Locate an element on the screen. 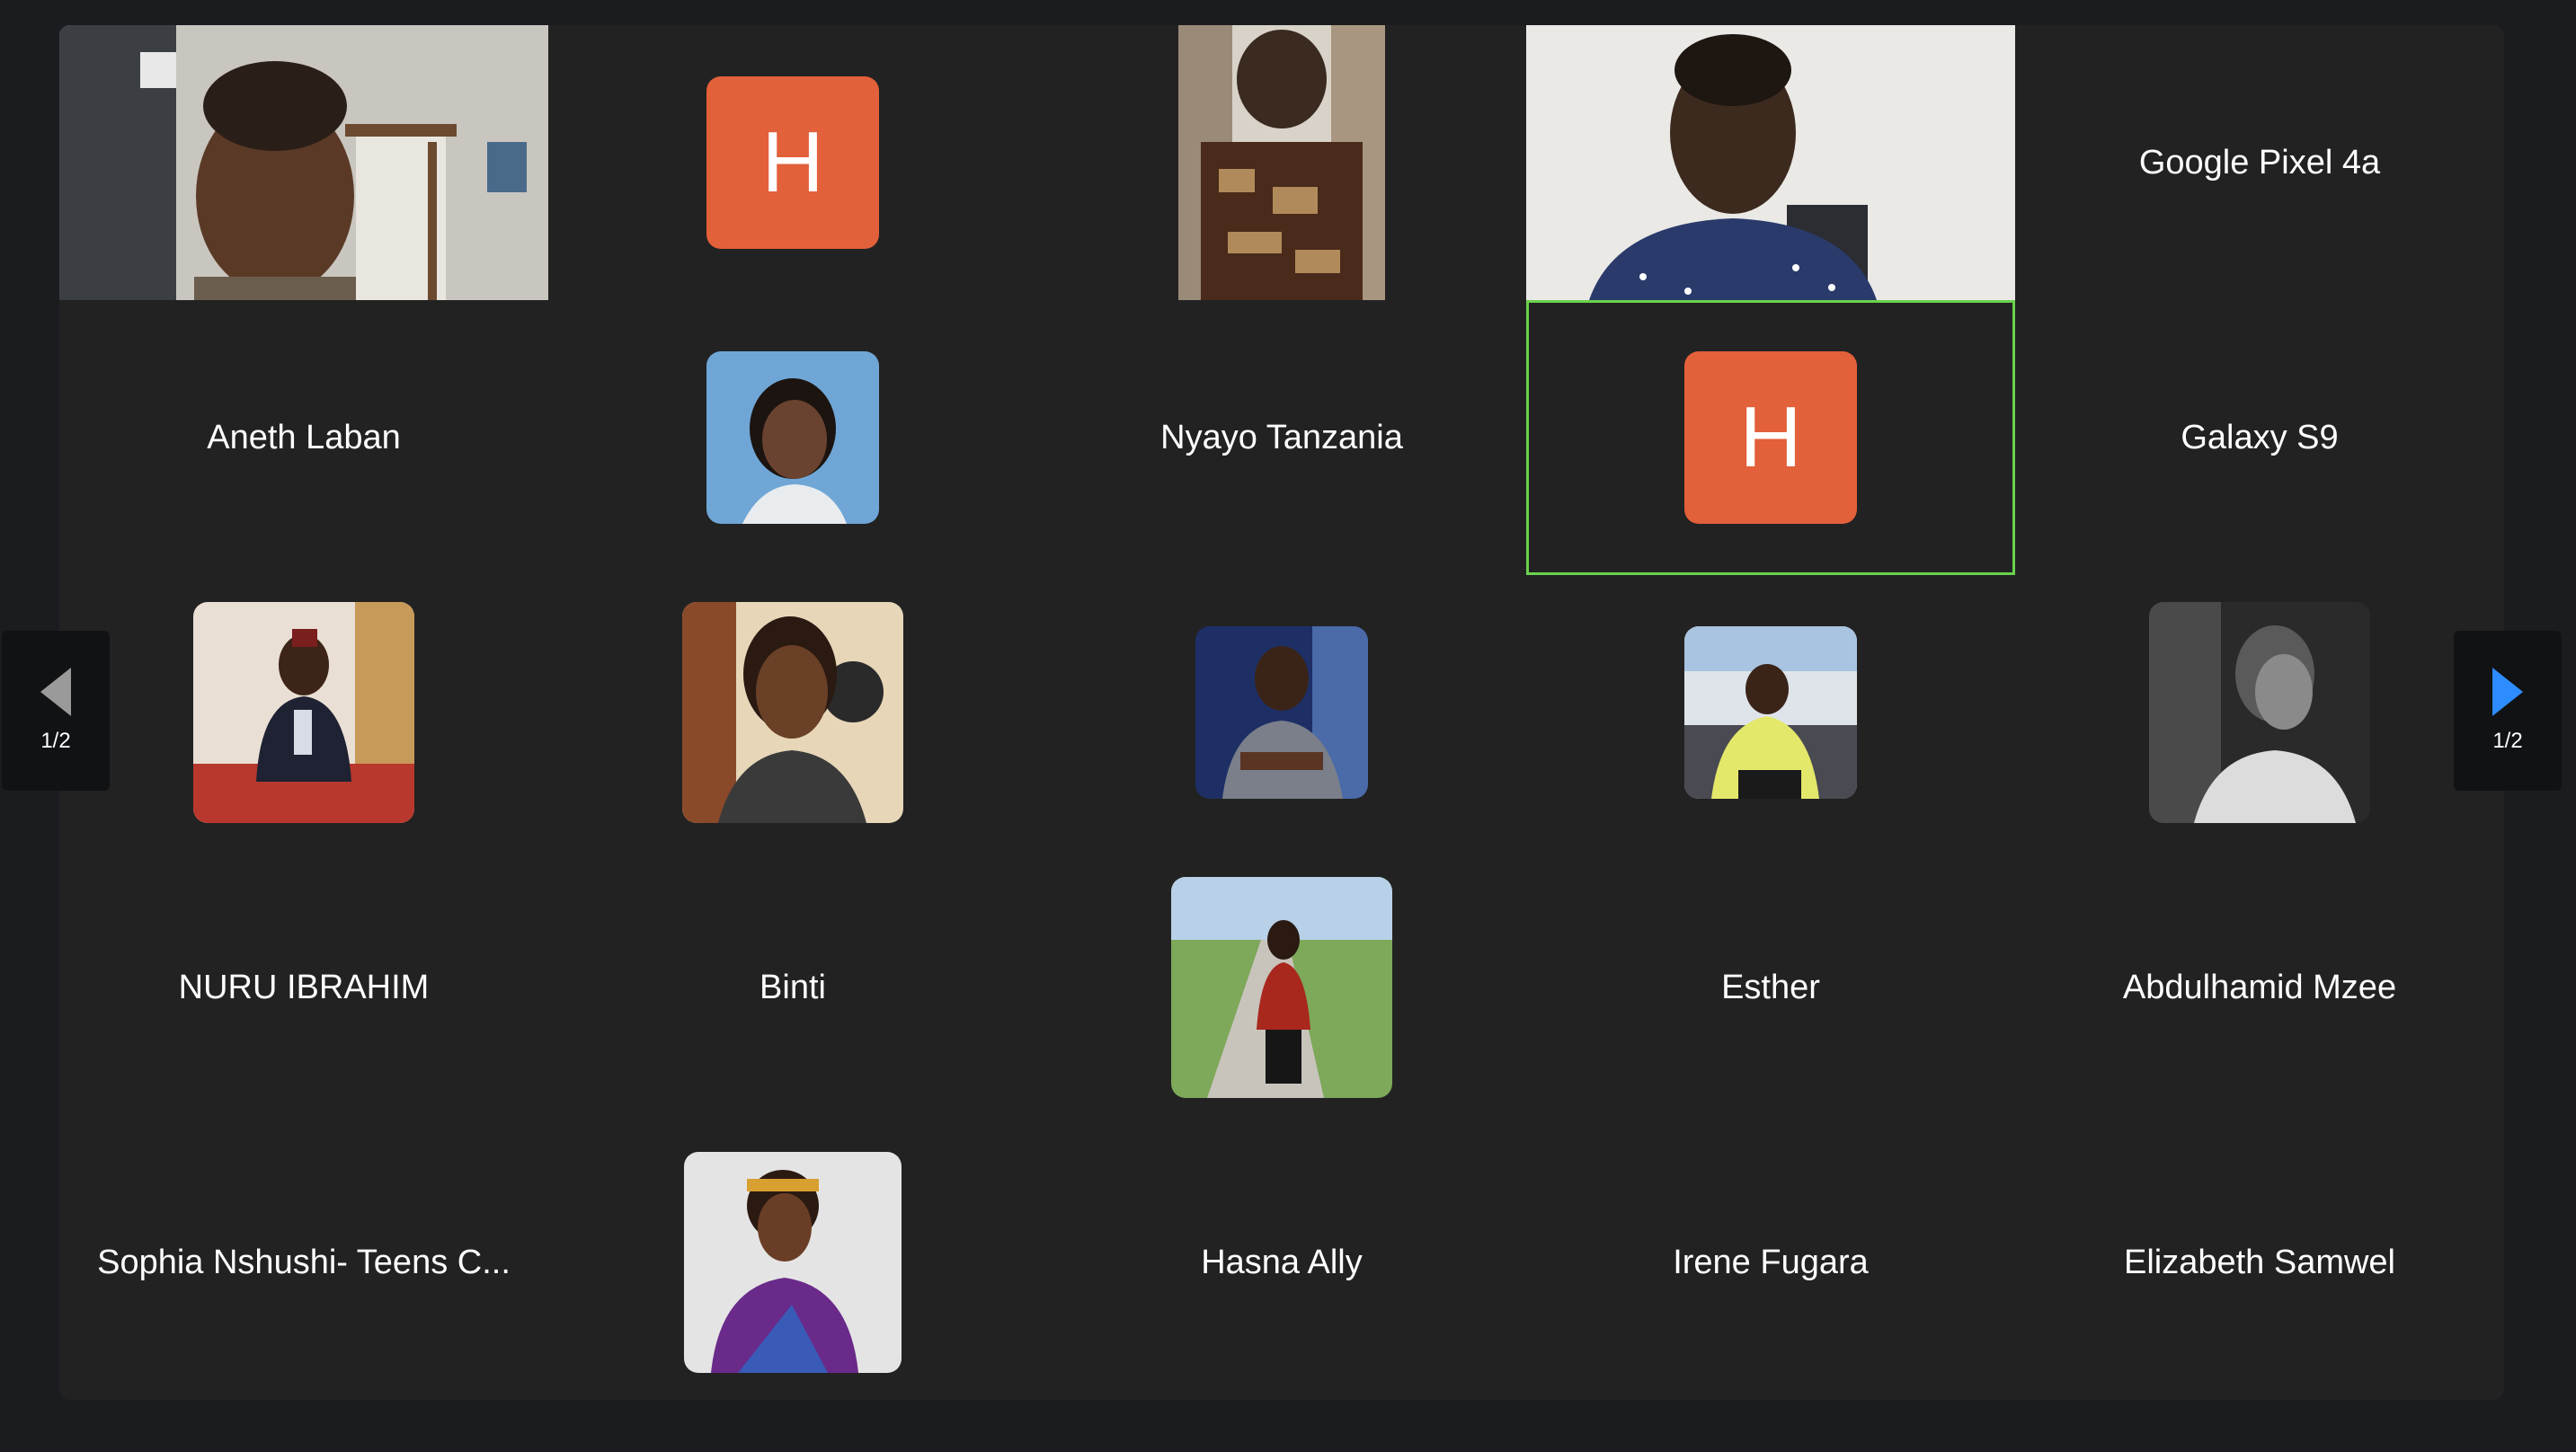 The height and width of the screenshot is (1452, 2576). participant-name: Elizabeth Samwel is located at coordinates (2259, 1262).